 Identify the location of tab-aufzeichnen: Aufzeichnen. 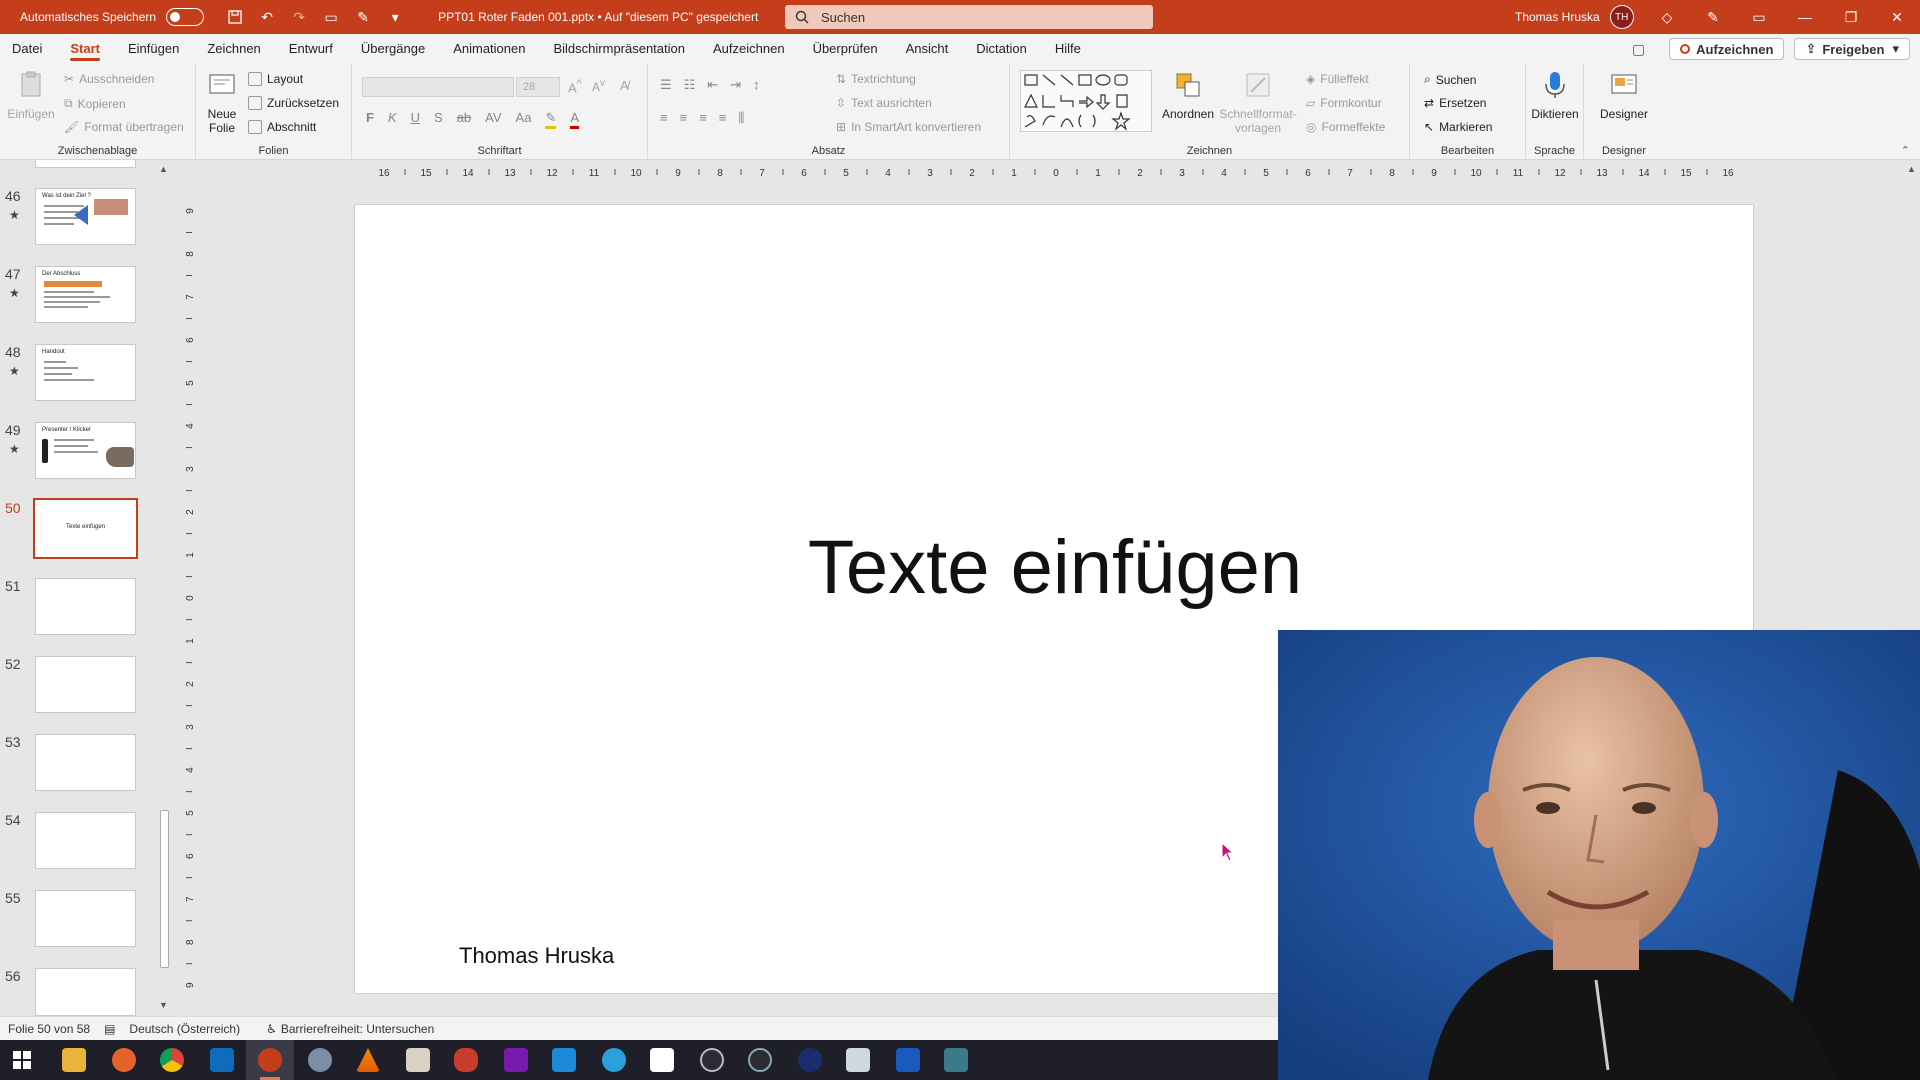
(749, 49).